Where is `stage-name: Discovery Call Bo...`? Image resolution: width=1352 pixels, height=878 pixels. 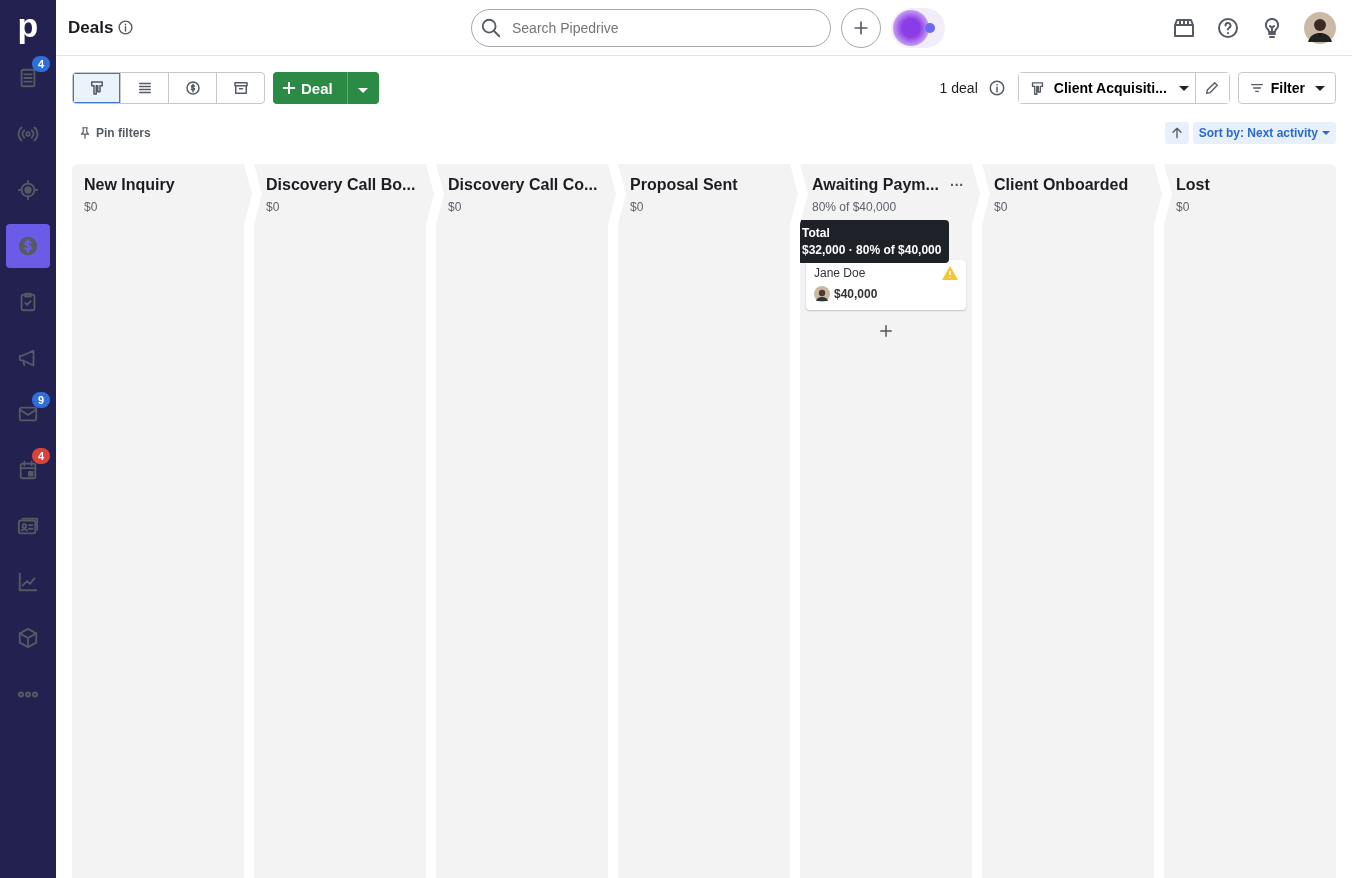
stage-name: Discovery Call Bo... is located at coordinates (341, 185).